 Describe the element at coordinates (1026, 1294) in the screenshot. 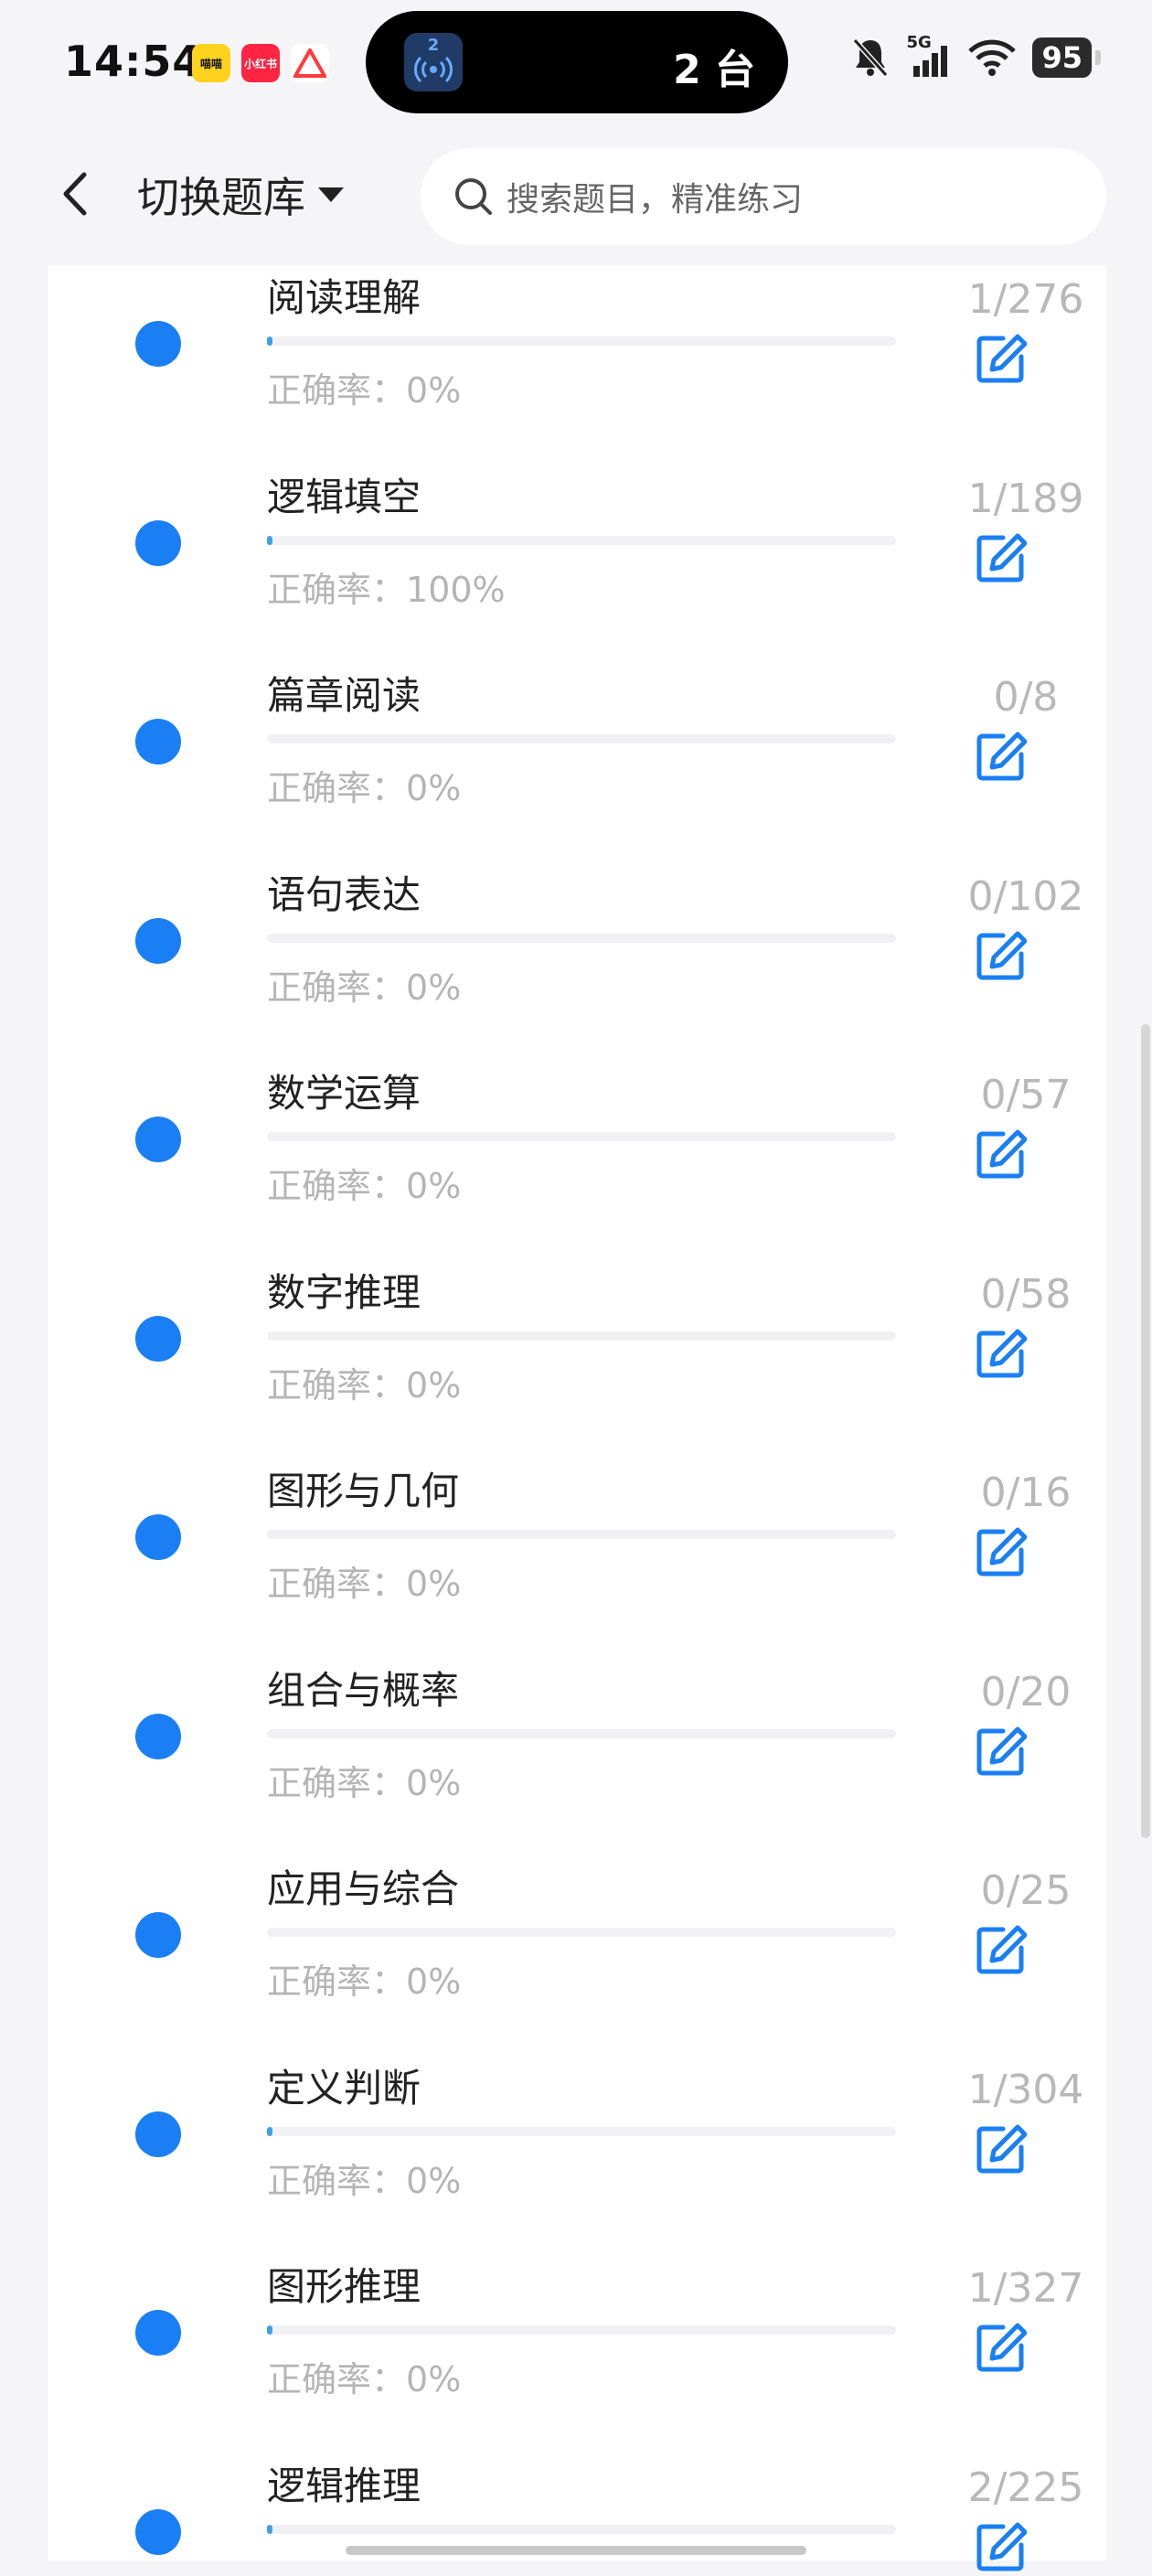

I see `question-count: 0/58` at that location.